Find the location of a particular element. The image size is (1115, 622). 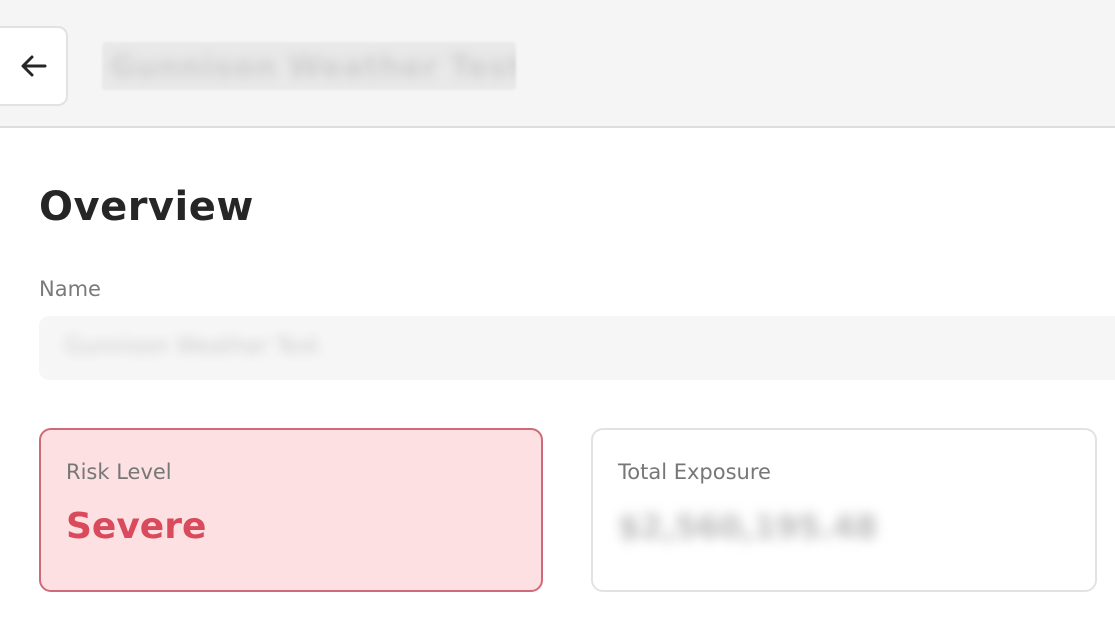

risk-level-label: Risk Level is located at coordinates (119, 472).